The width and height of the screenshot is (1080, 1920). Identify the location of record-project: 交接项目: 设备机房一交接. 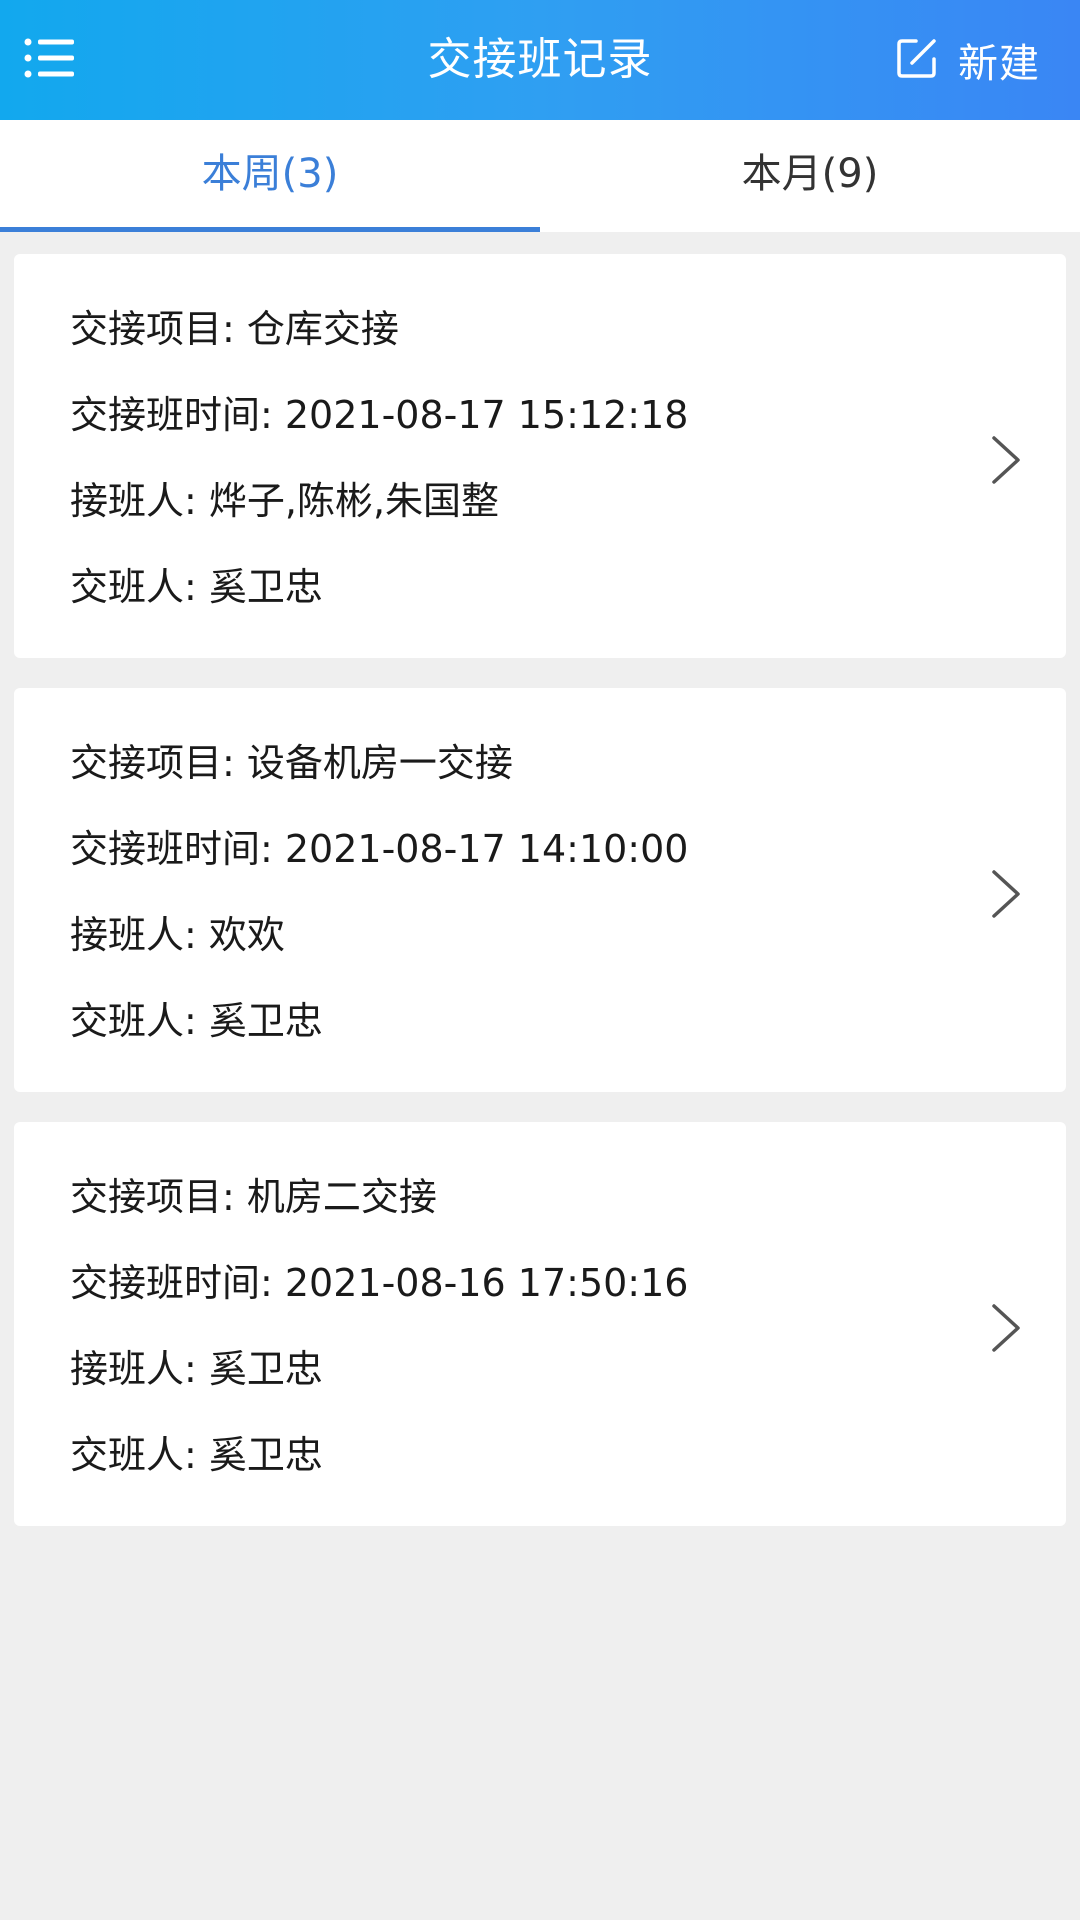
(291, 763).